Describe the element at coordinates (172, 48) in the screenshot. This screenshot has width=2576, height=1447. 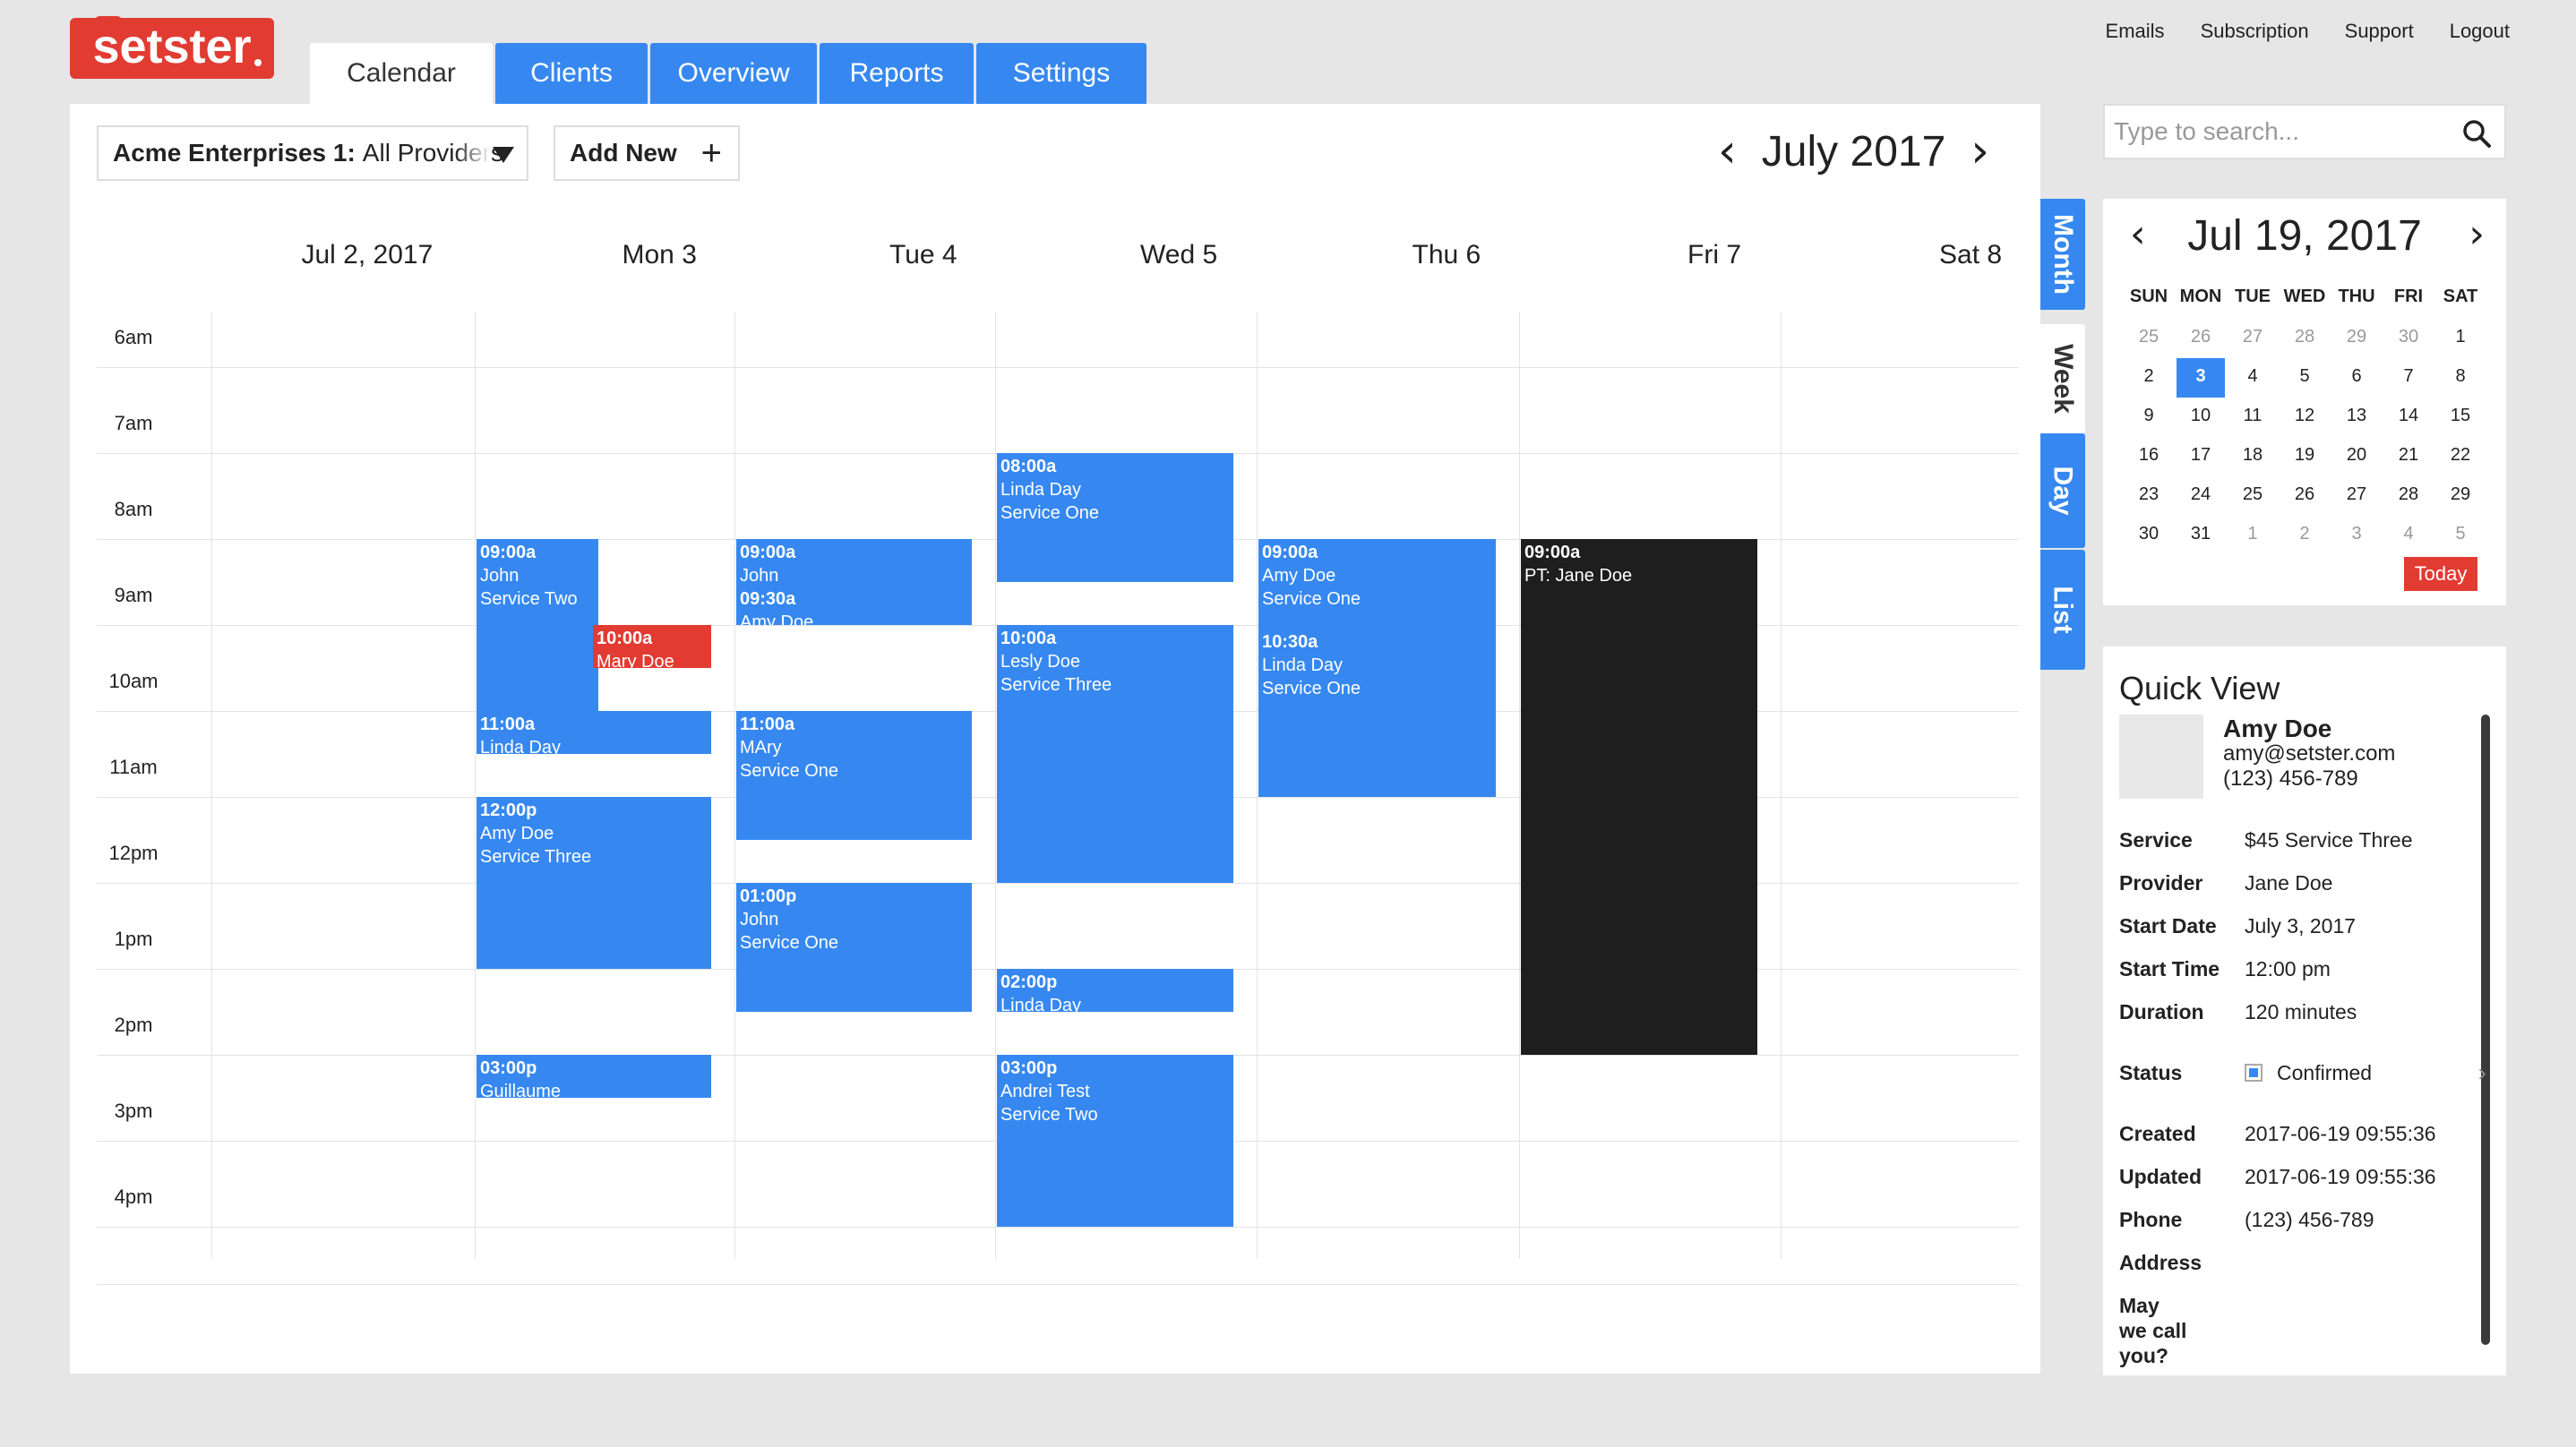
I see `setster-logo: setster` at that location.